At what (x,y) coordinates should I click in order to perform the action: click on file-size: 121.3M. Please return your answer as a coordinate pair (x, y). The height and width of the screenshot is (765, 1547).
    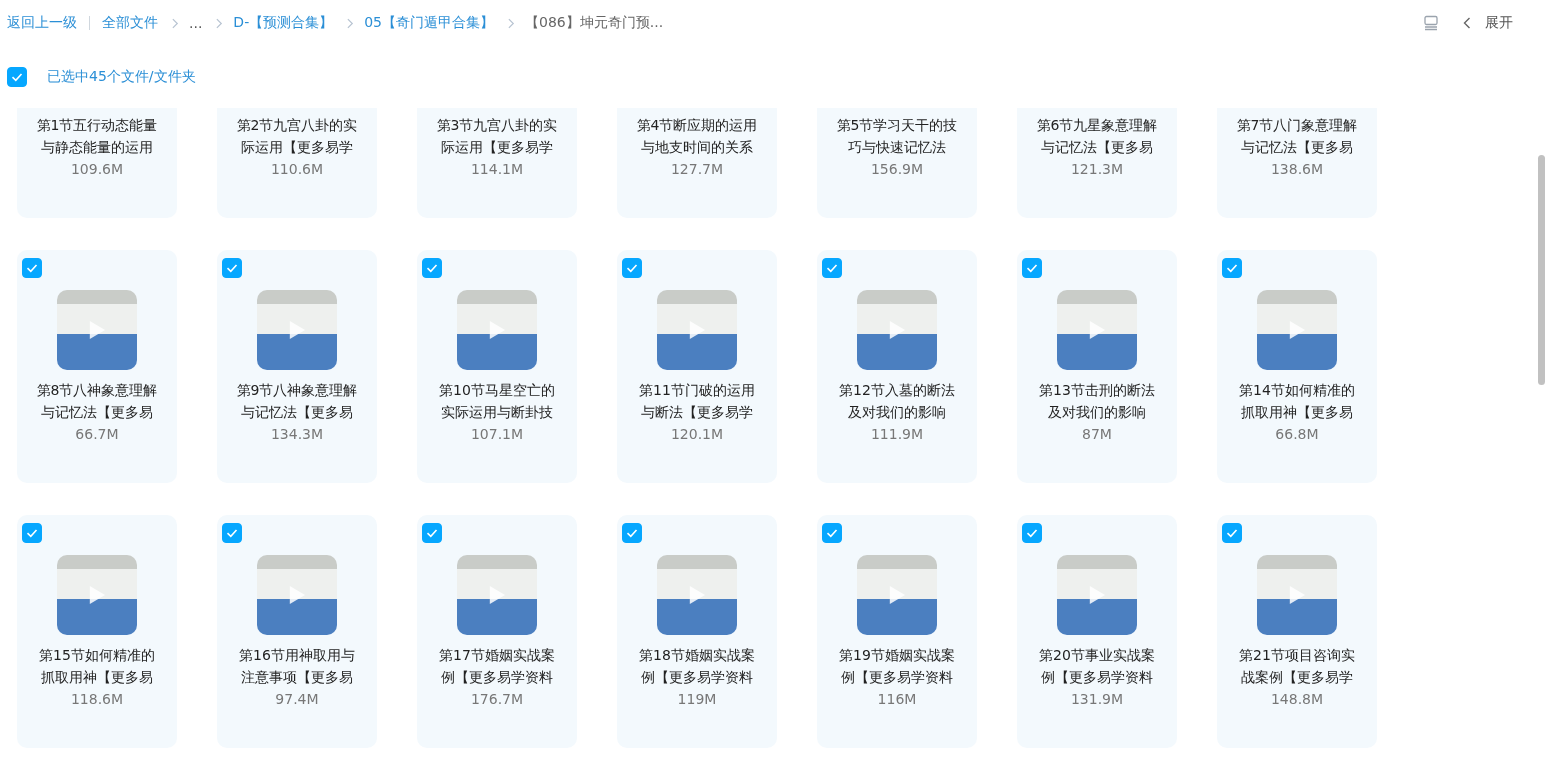
    Looking at the image, I should click on (1097, 169).